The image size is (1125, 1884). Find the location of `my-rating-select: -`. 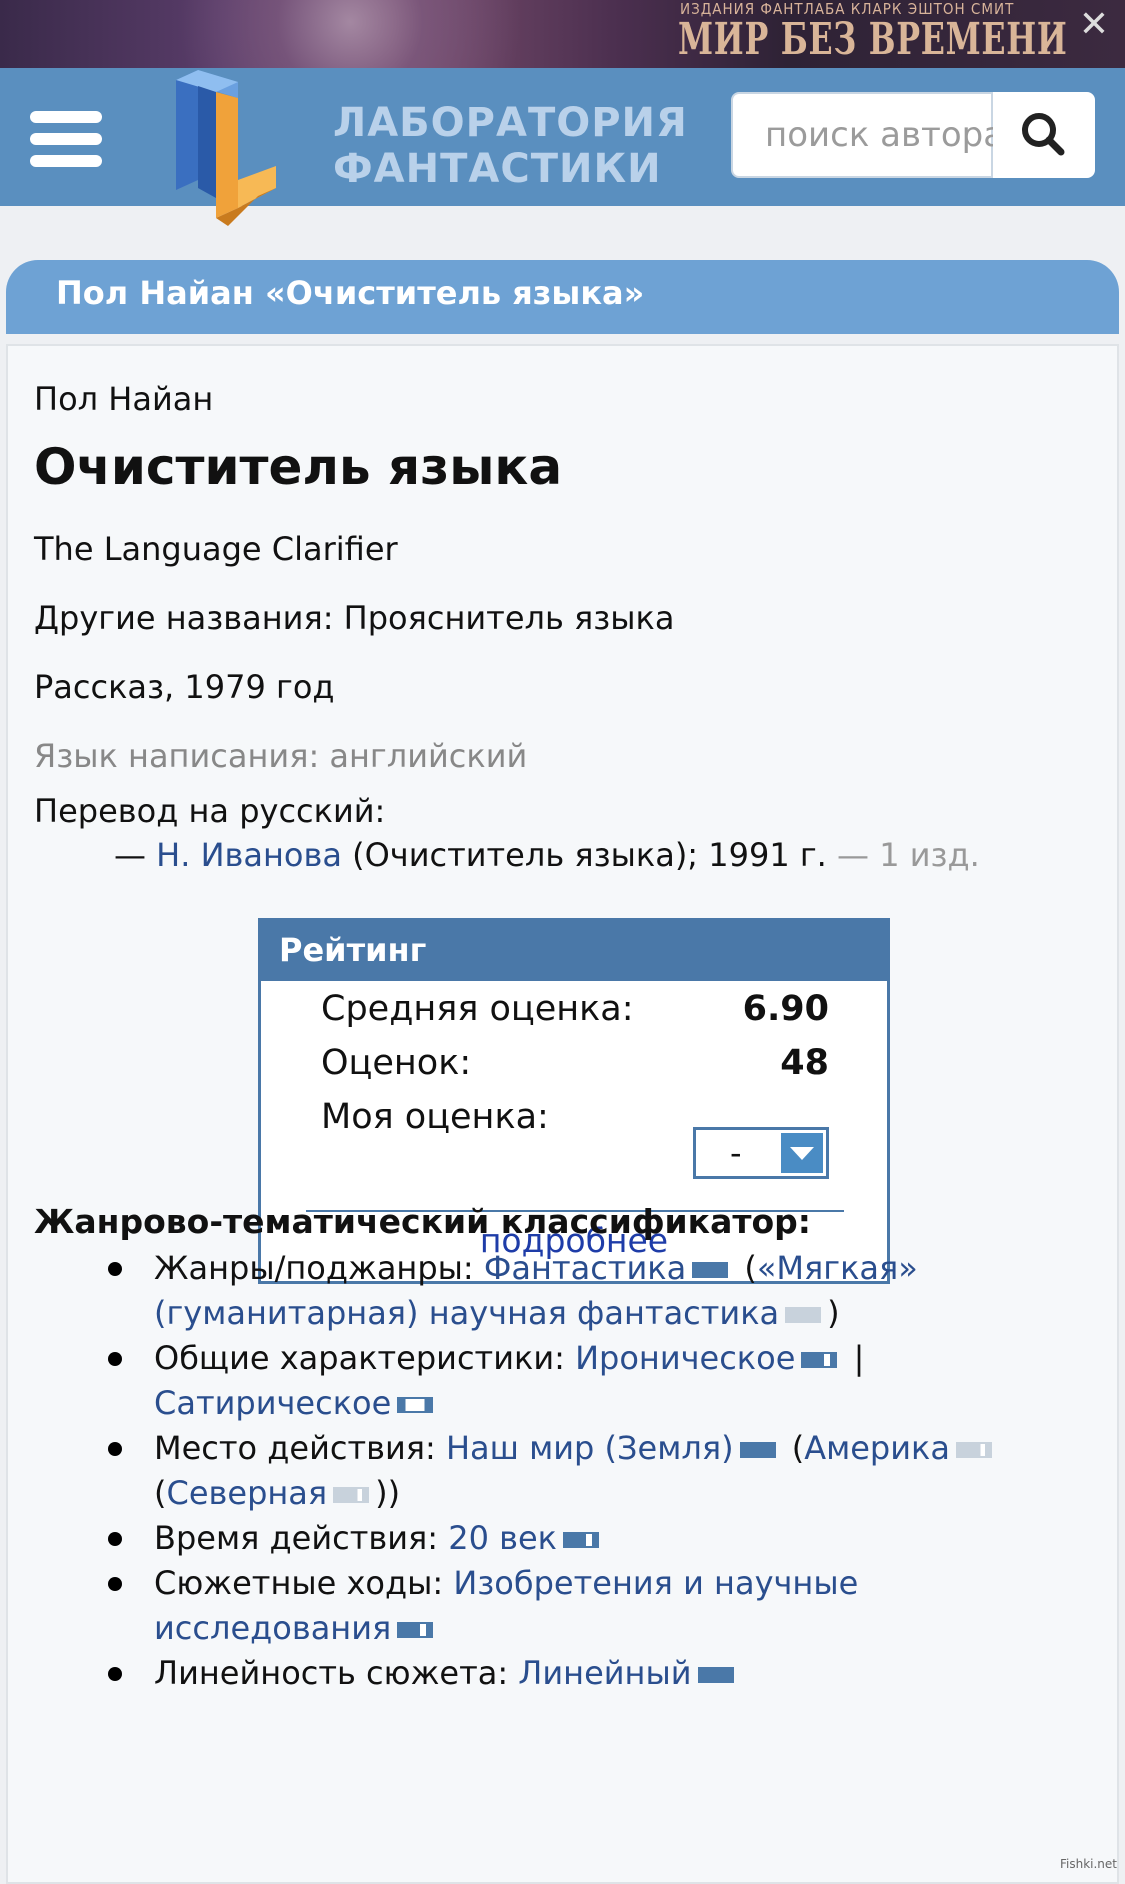

my-rating-select: - is located at coordinates (761, 1153).